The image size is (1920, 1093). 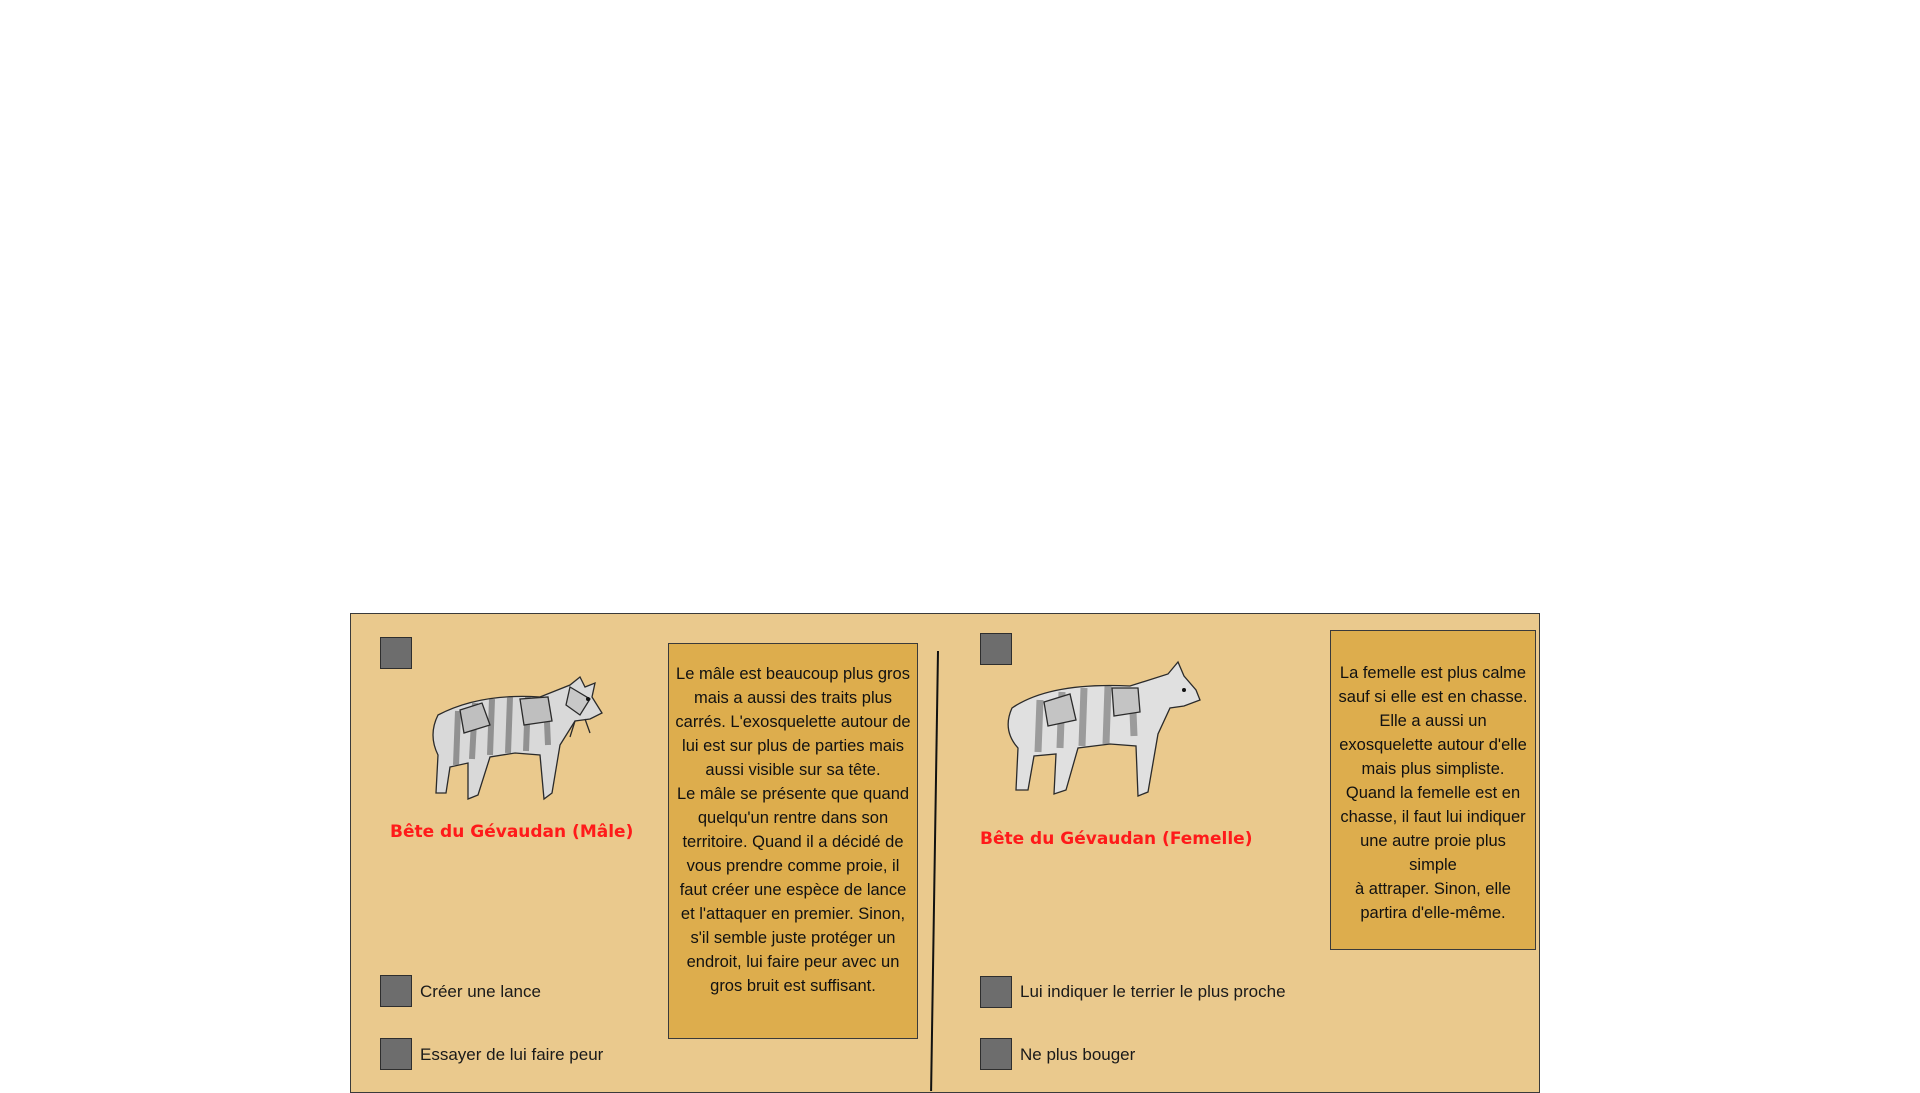 I want to click on male-option-1-checkbox, so click(x=396, y=991).